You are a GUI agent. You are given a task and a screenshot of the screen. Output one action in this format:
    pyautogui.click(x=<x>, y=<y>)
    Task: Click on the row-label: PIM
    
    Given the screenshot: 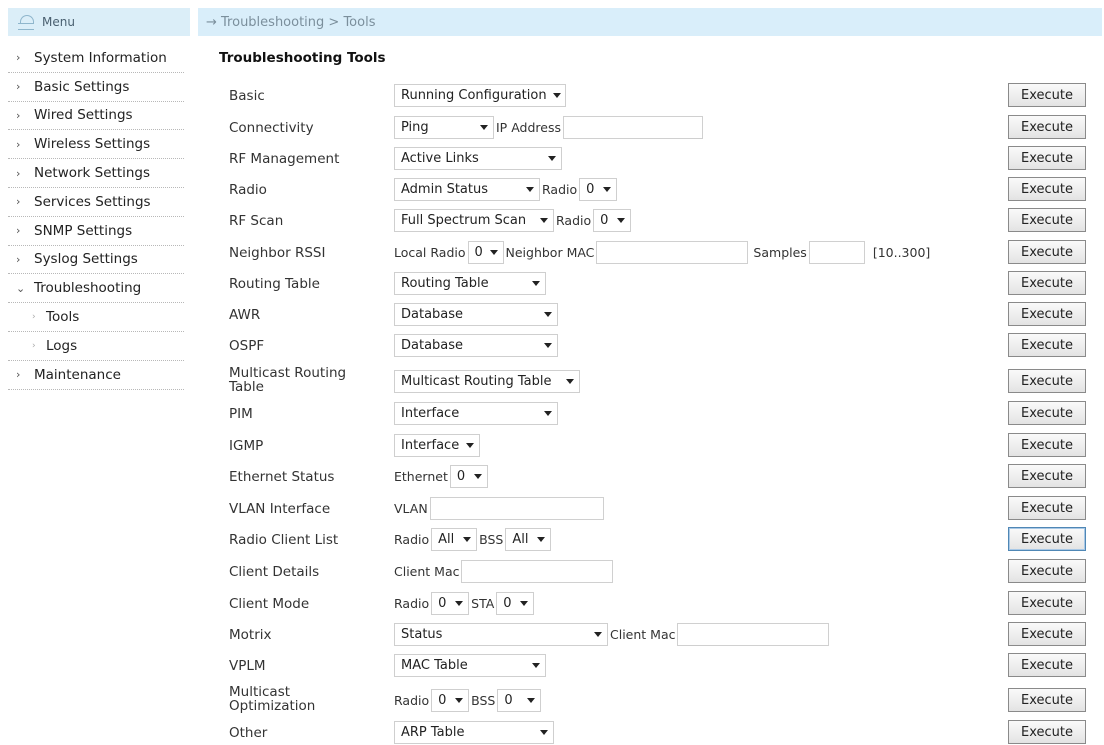 What is the action you would take?
    pyautogui.click(x=241, y=414)
    